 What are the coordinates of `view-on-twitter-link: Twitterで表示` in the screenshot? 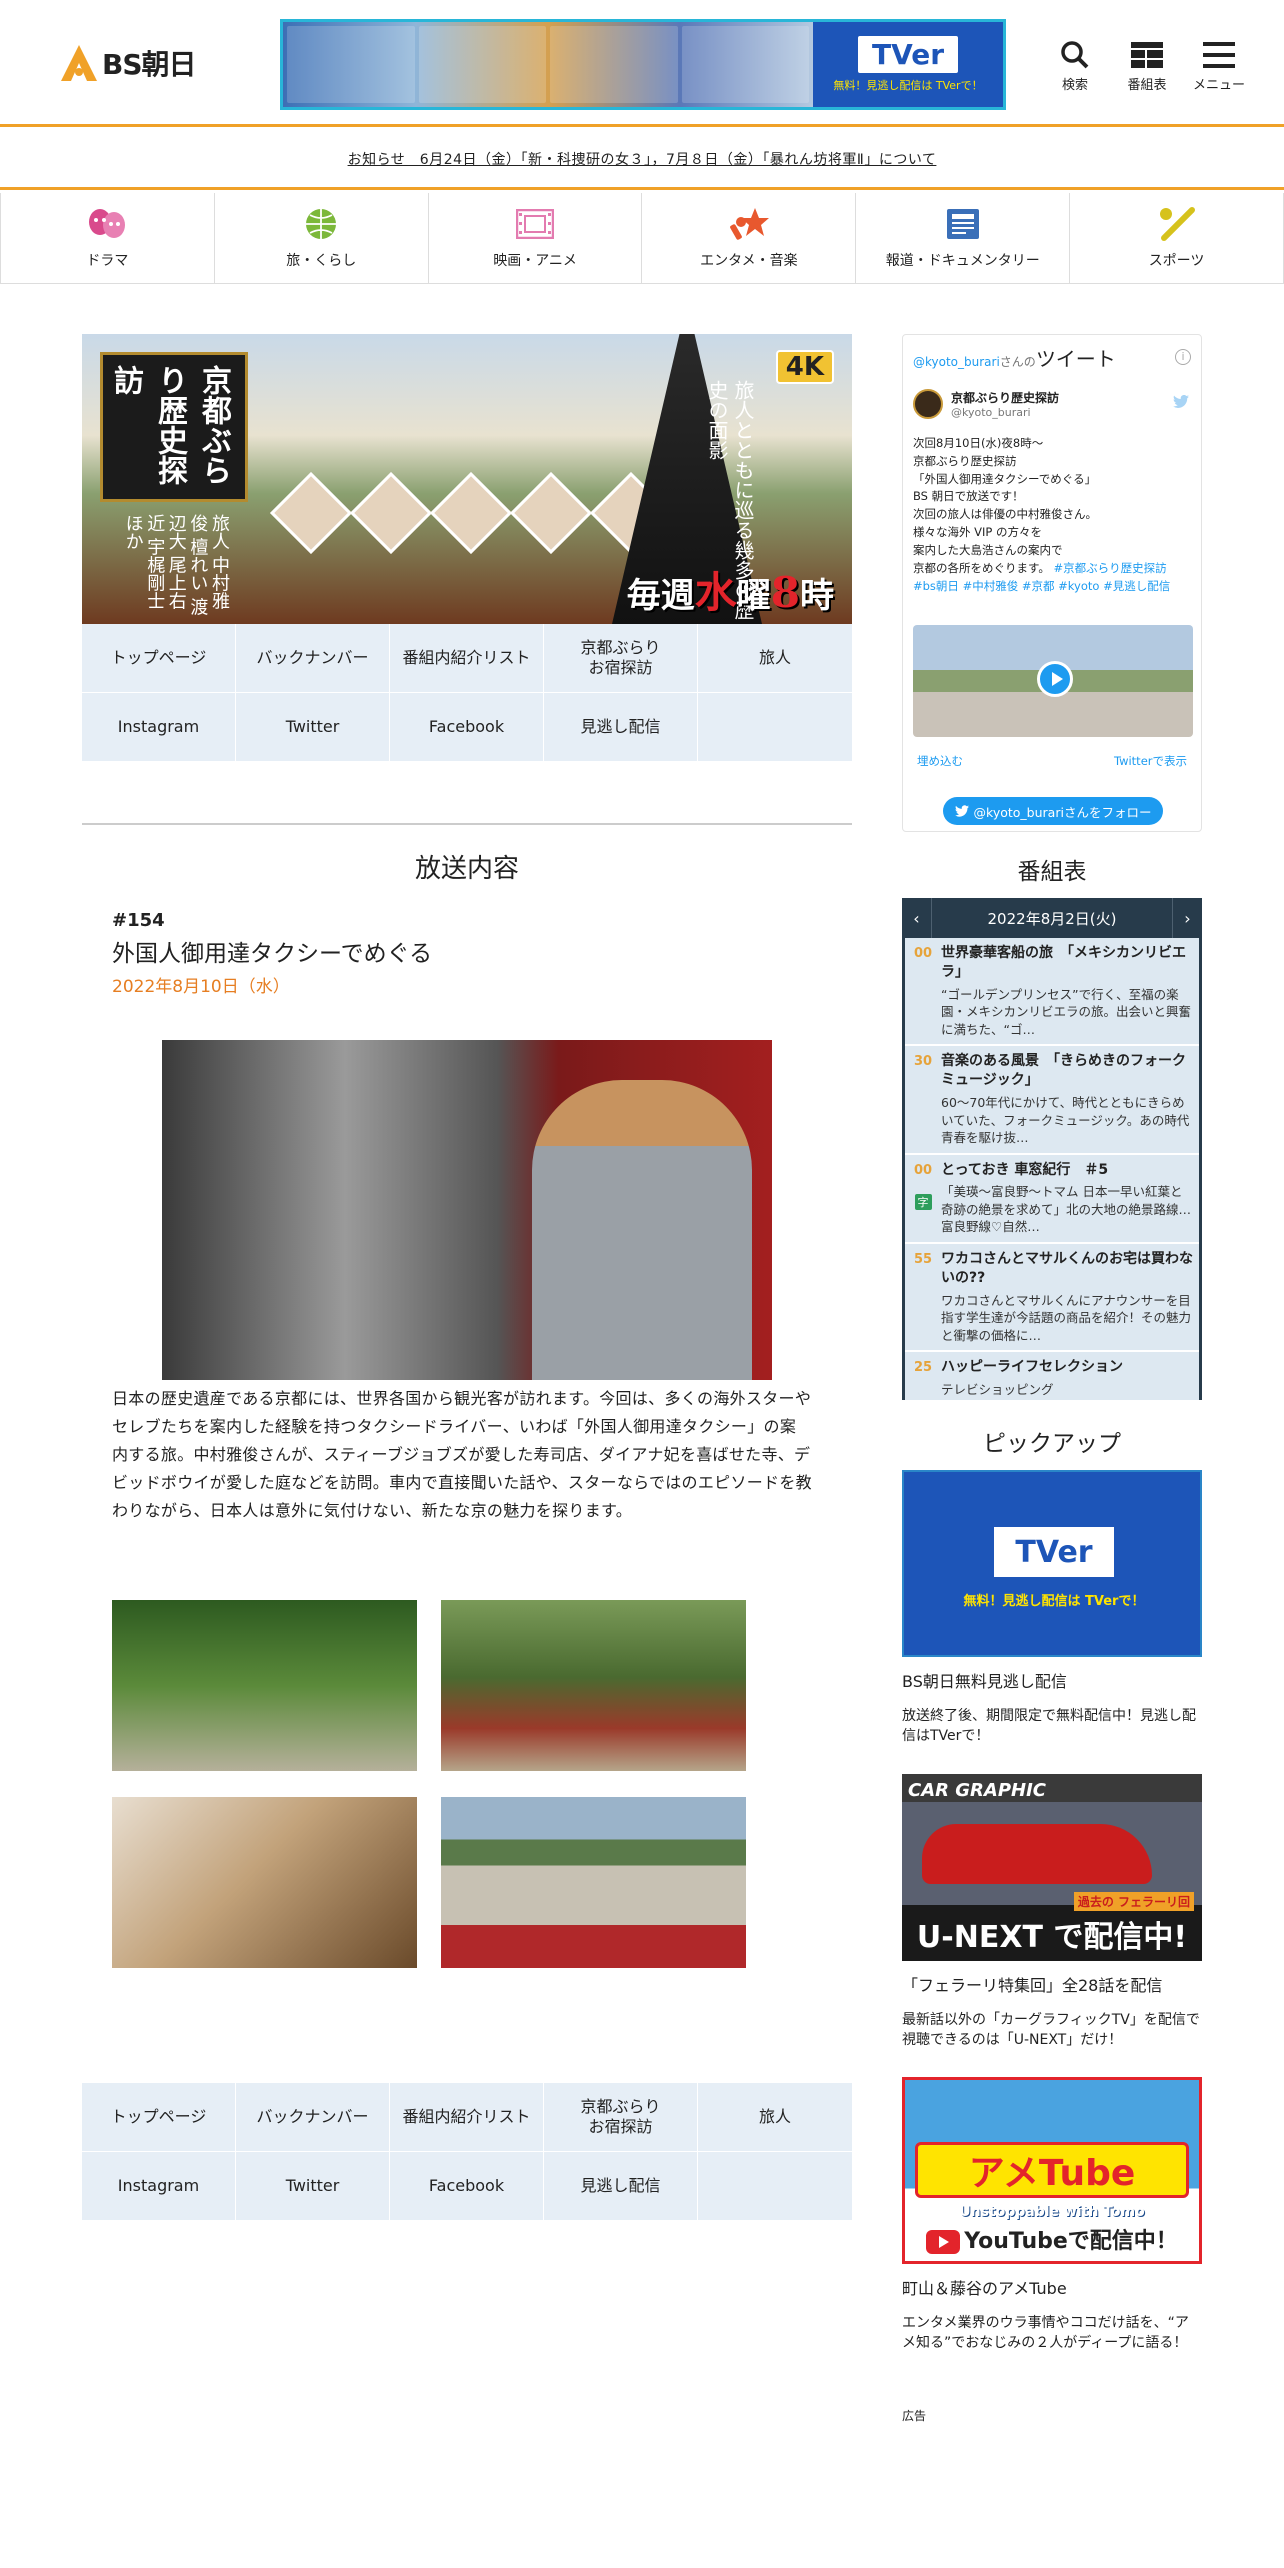 It's located at (1150, 761).